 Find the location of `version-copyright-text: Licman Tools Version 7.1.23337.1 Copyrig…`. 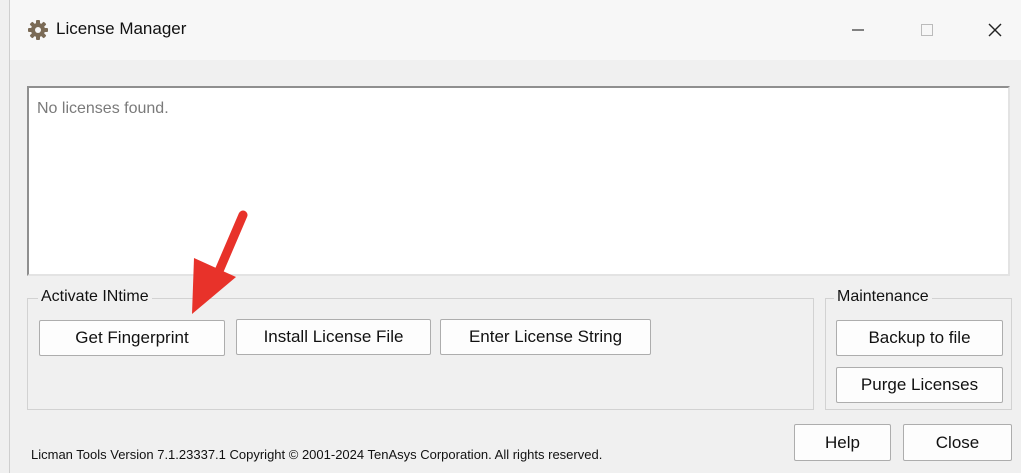

version-copyright-text: Licman Tools Version 7.1.23337.1 Copyrig… is located at coordinates (317, 454).